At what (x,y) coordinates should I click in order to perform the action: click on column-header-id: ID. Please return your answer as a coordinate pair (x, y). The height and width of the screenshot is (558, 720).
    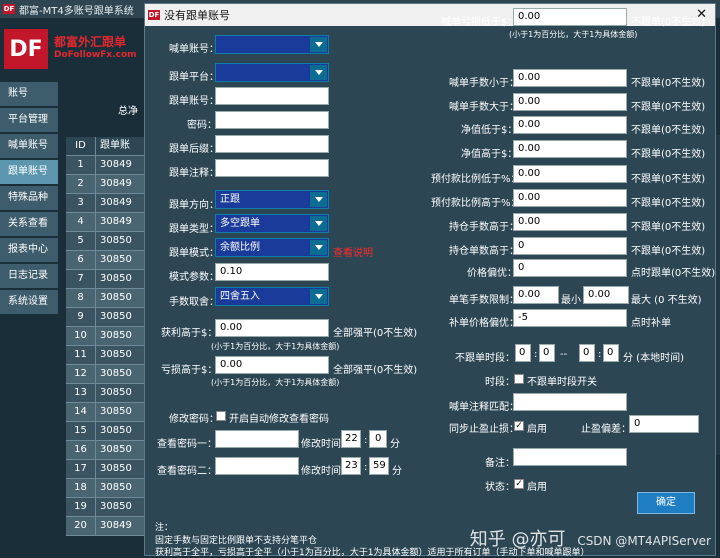
    Looking at the image, I should click on (81, 146).